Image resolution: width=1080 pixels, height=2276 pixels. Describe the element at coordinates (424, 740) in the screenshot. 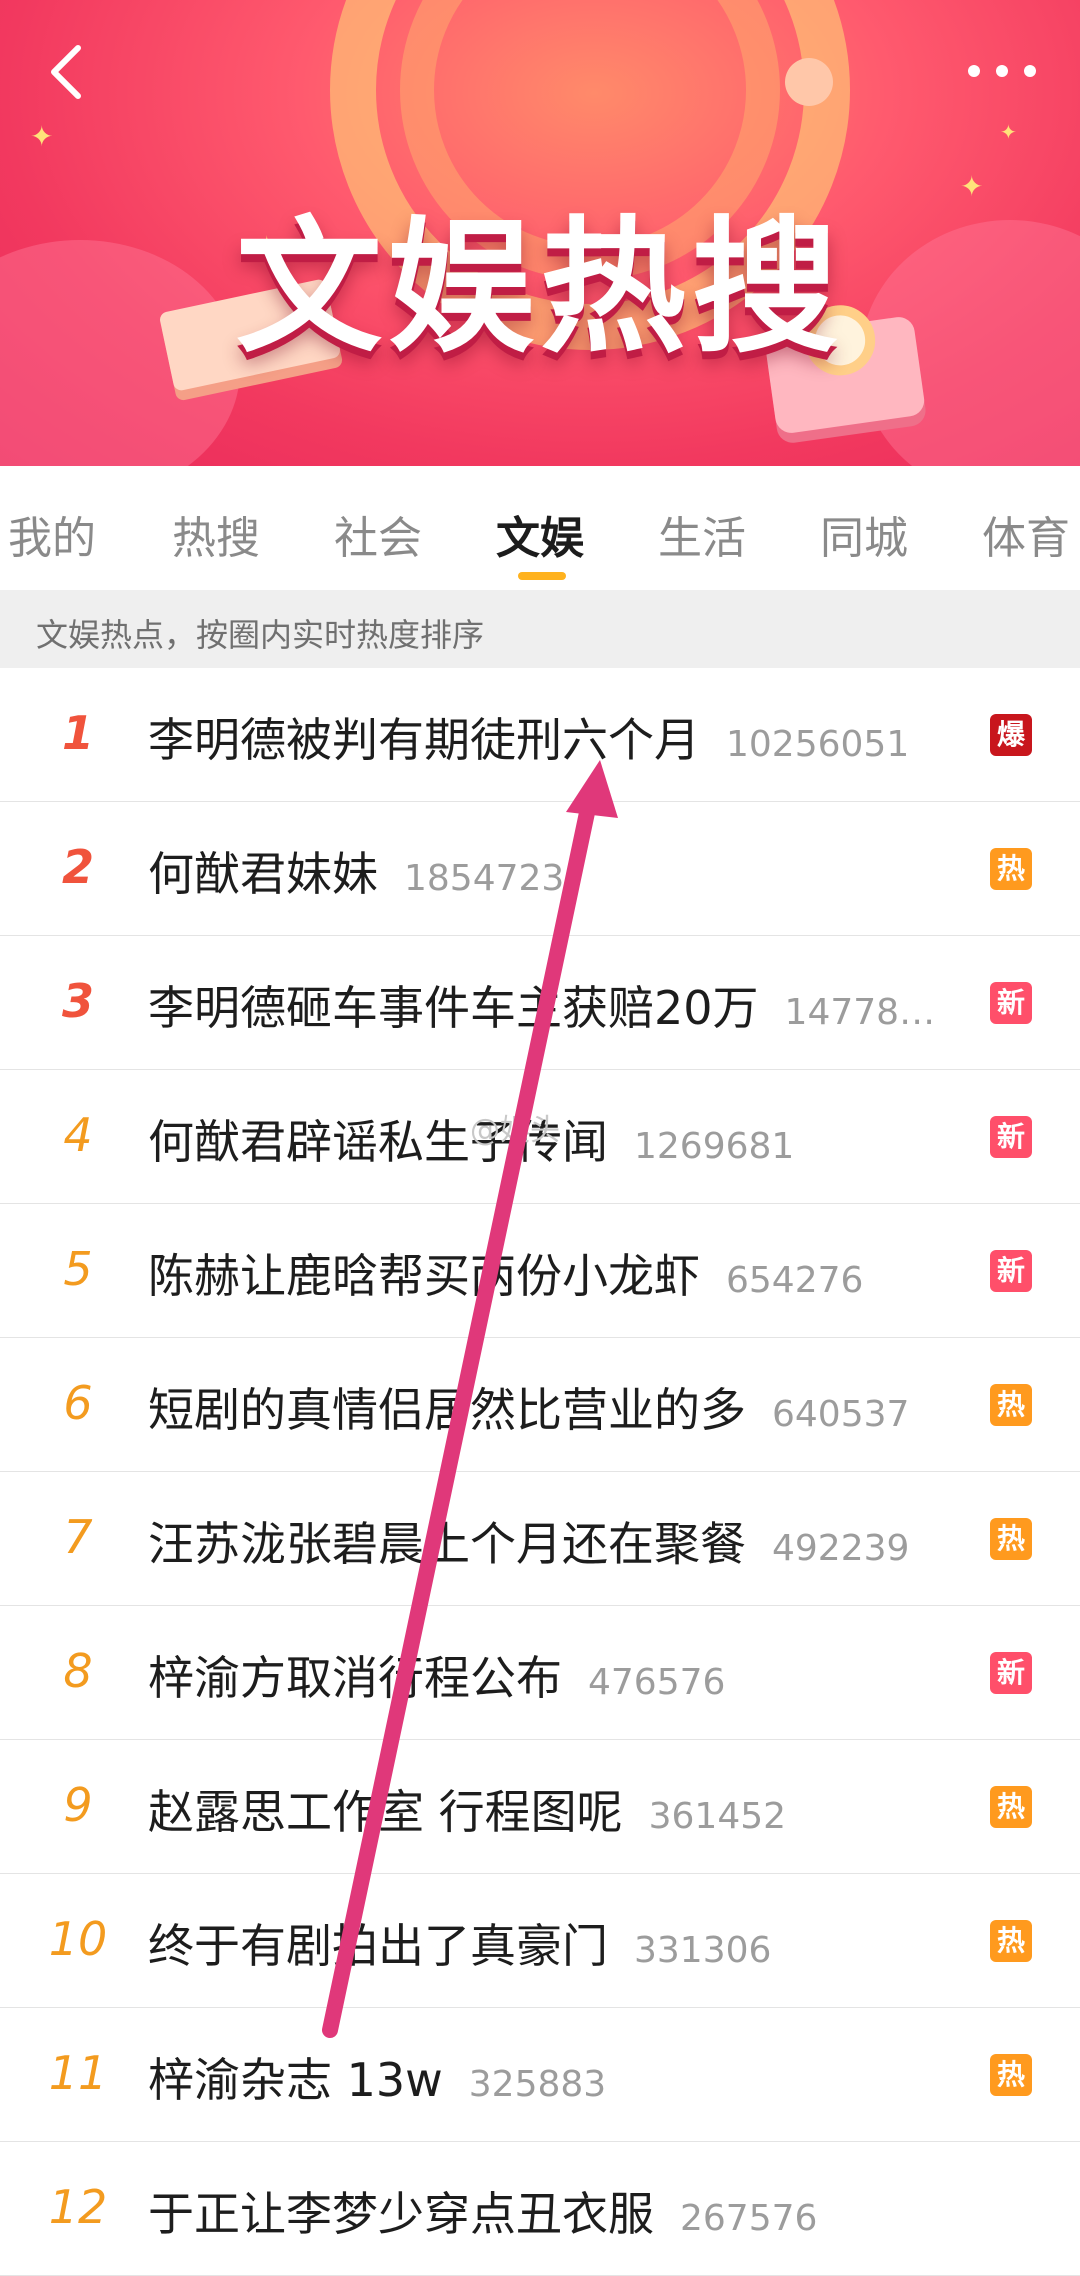

I see `topic-title: 李明德被判有期徒刑六个月` at that location.